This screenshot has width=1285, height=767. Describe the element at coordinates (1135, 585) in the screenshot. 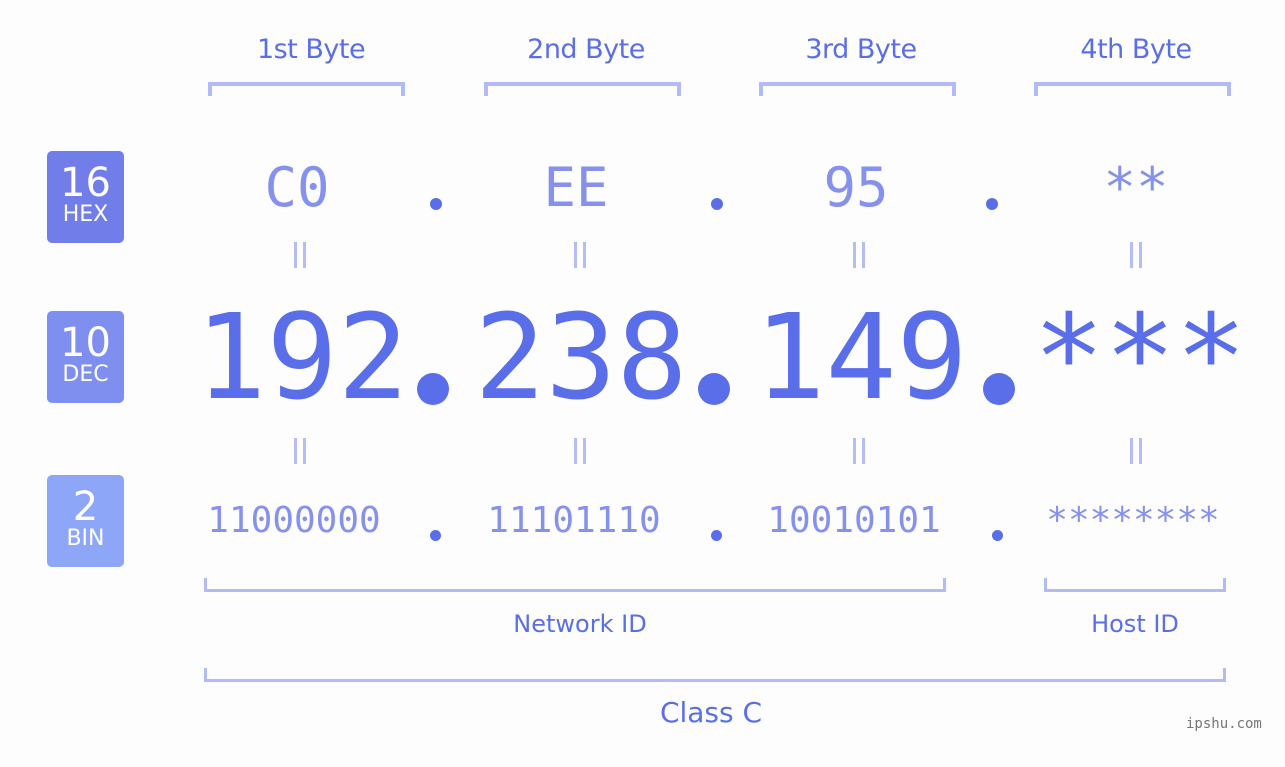

I see `host-id-bracket` at that location.